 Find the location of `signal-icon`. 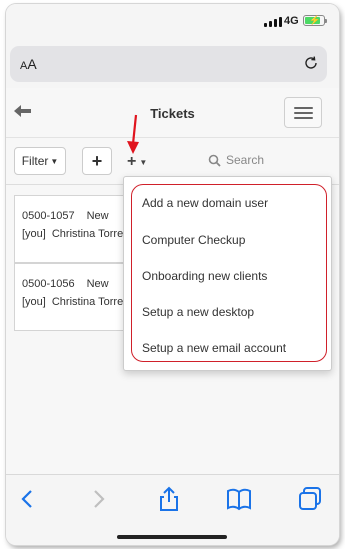

signal-icon is located at coordinates (273, 22).